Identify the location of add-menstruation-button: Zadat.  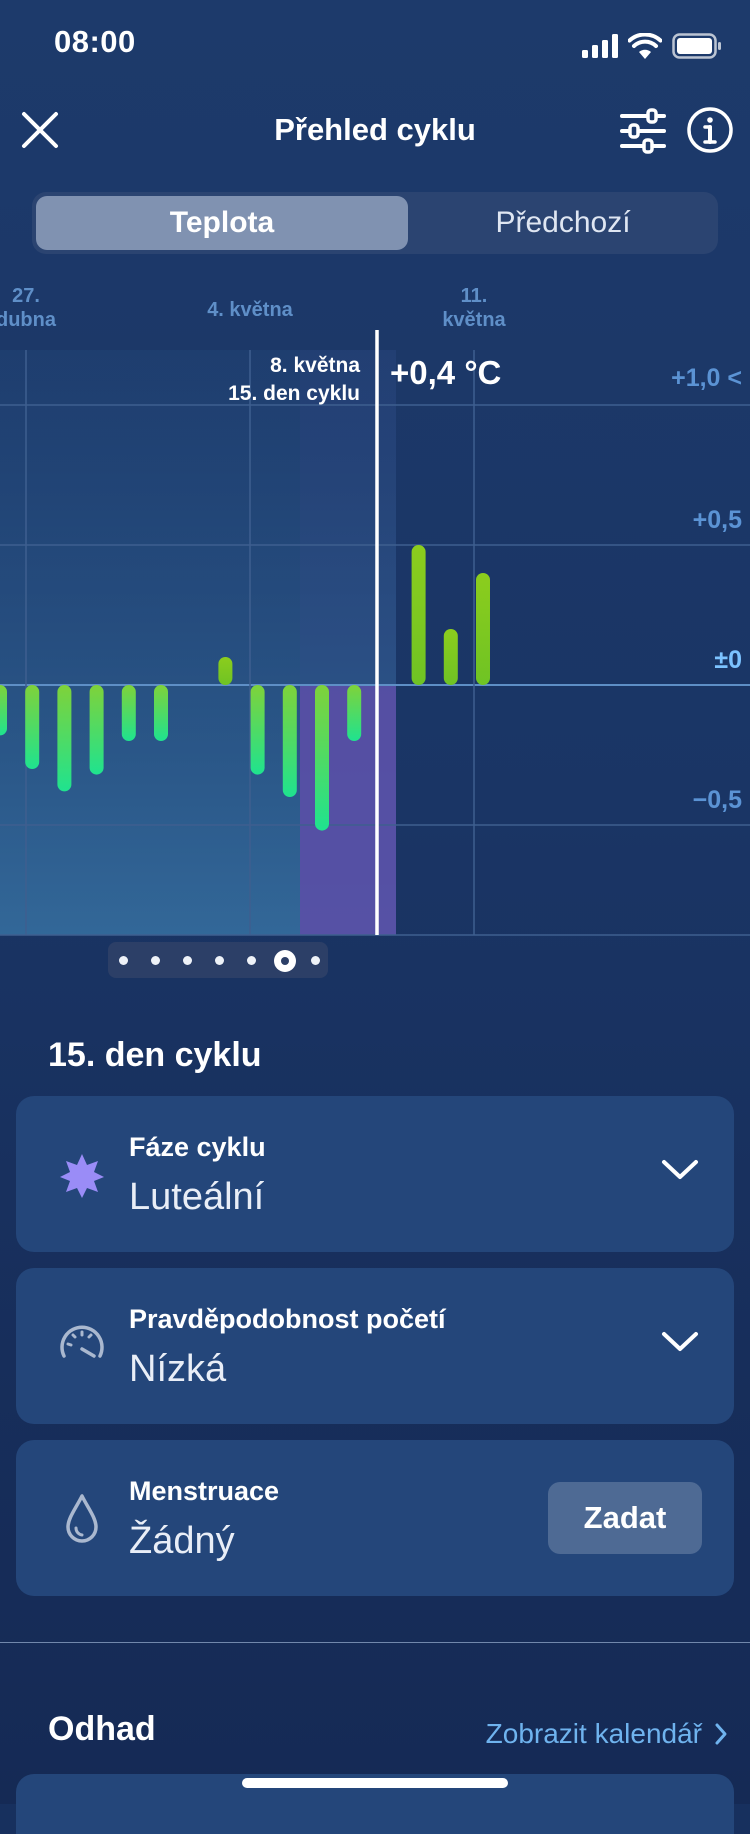
(625, 1518).